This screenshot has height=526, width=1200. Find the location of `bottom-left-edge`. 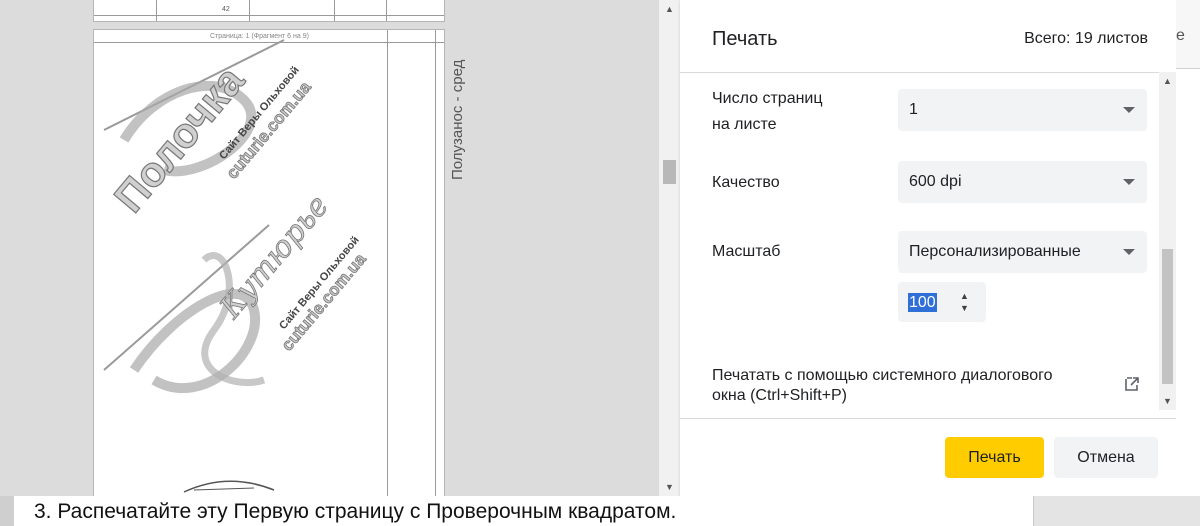

bottom-left-edge is located at coordinates (7, 511).